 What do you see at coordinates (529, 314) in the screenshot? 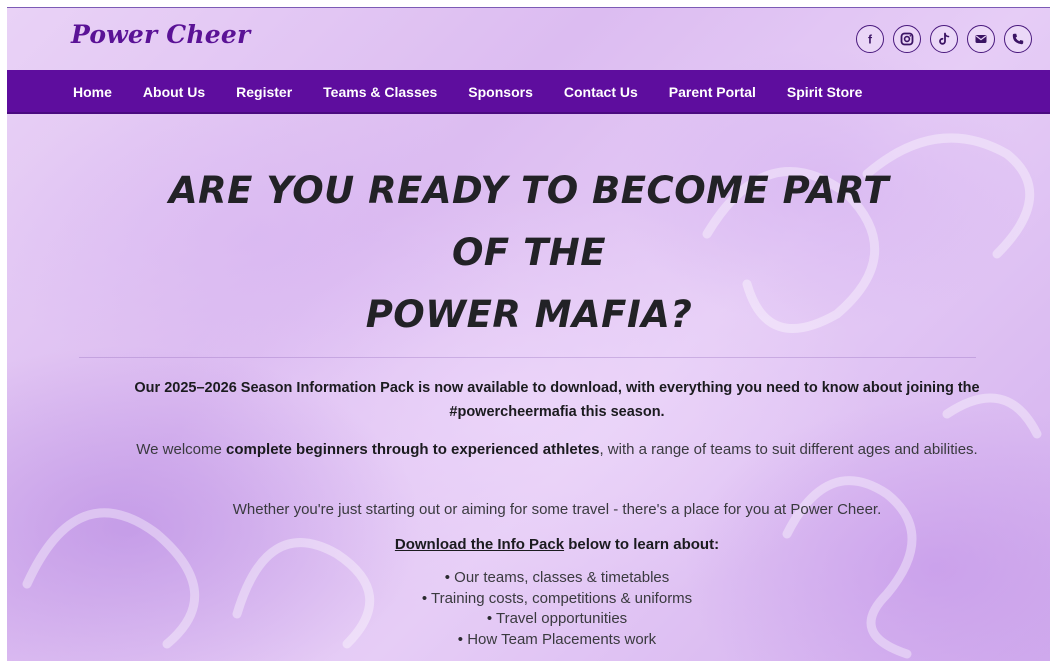
I see `hero-line-3: POWER MAFIA?` at bounding box center [529, 314].